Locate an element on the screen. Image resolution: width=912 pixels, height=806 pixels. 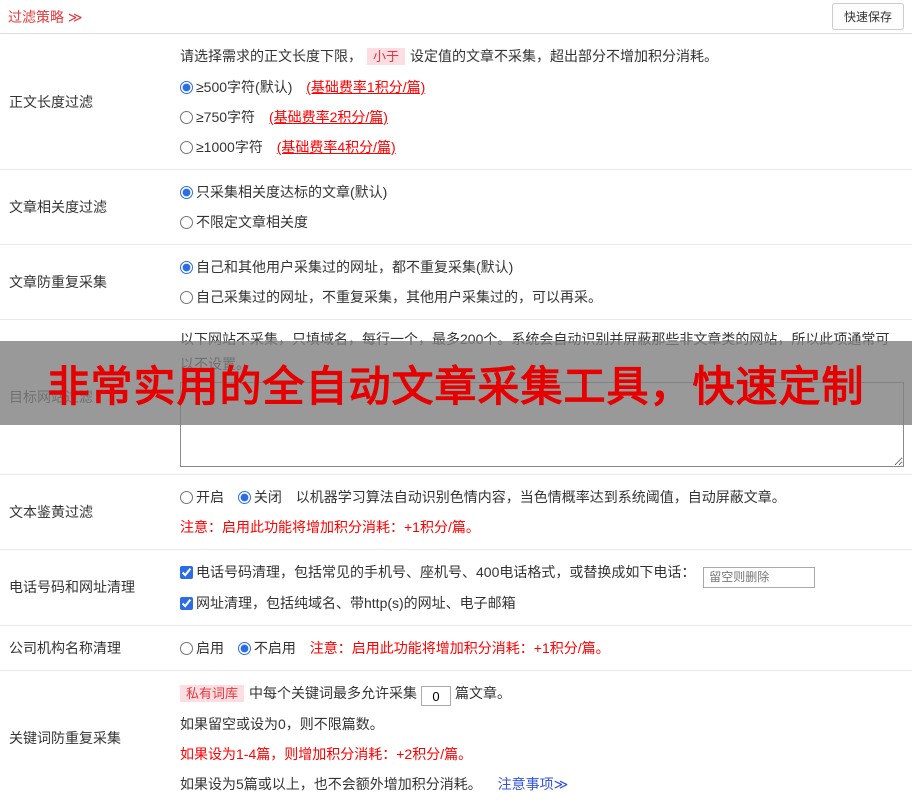
company-clean-warning: 注意：启用此功能将增加积分消耗：+1积分/篇。 is located at coordinates (459, 647).